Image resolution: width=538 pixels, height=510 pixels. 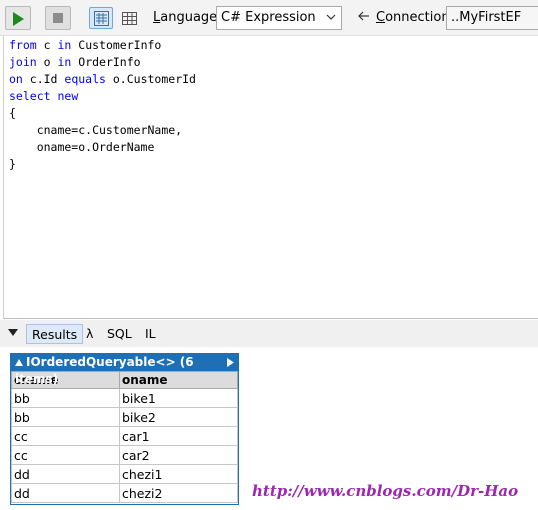 I want to click on code-line: cname=c.CustomerName,, so click(x=273, y=130).